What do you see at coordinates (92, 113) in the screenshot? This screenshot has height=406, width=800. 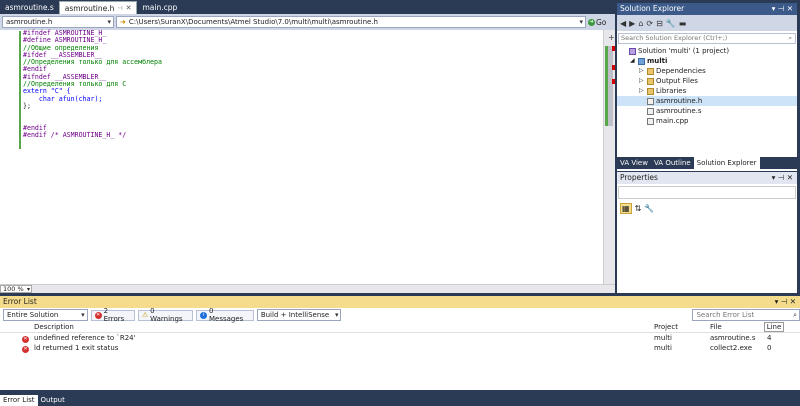 I see `code-line` at bounding box center [92, 113].